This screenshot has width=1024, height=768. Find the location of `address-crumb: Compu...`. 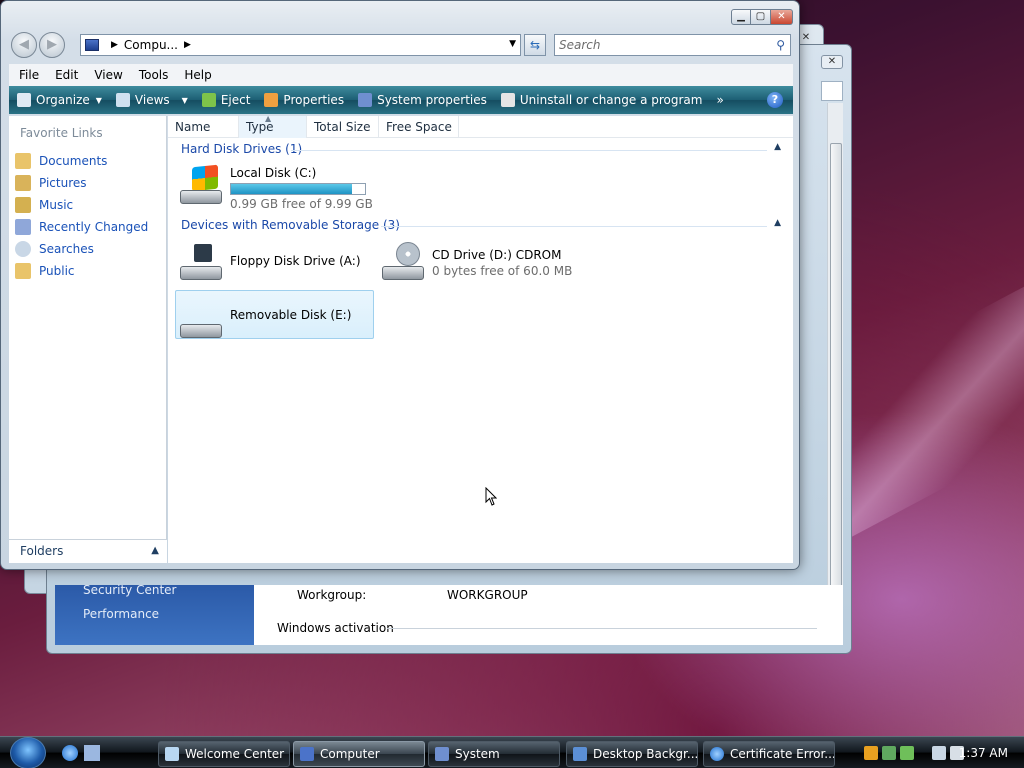

address-crumb: Compu... is located at coordinates (151, 45).